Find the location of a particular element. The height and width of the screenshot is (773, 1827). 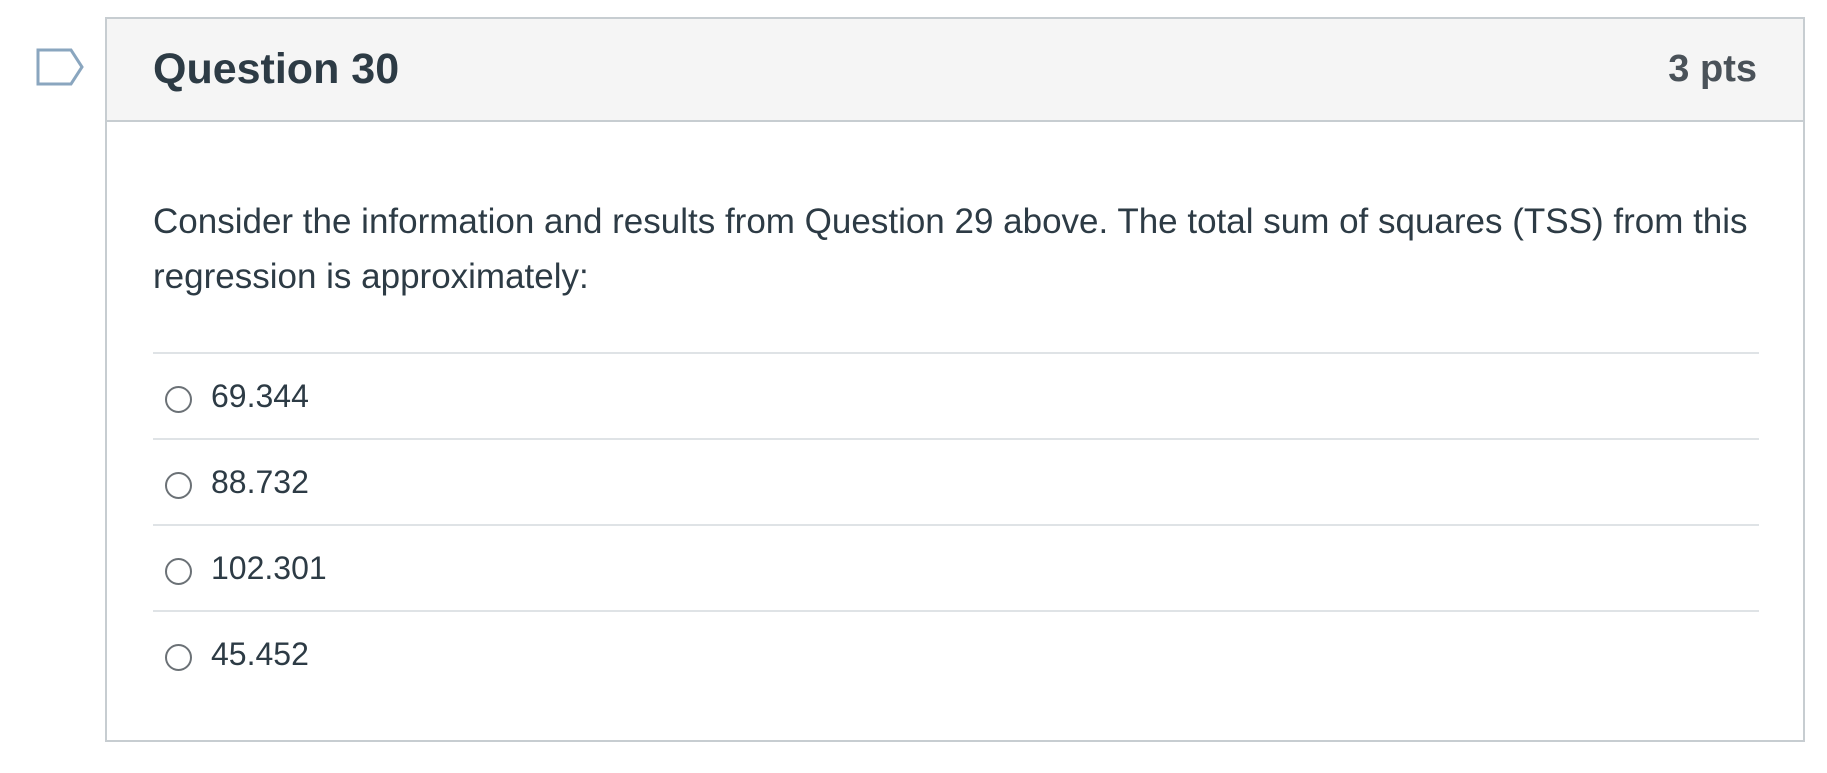

answer-option: 102.301 is located at coordinates (956, 567).